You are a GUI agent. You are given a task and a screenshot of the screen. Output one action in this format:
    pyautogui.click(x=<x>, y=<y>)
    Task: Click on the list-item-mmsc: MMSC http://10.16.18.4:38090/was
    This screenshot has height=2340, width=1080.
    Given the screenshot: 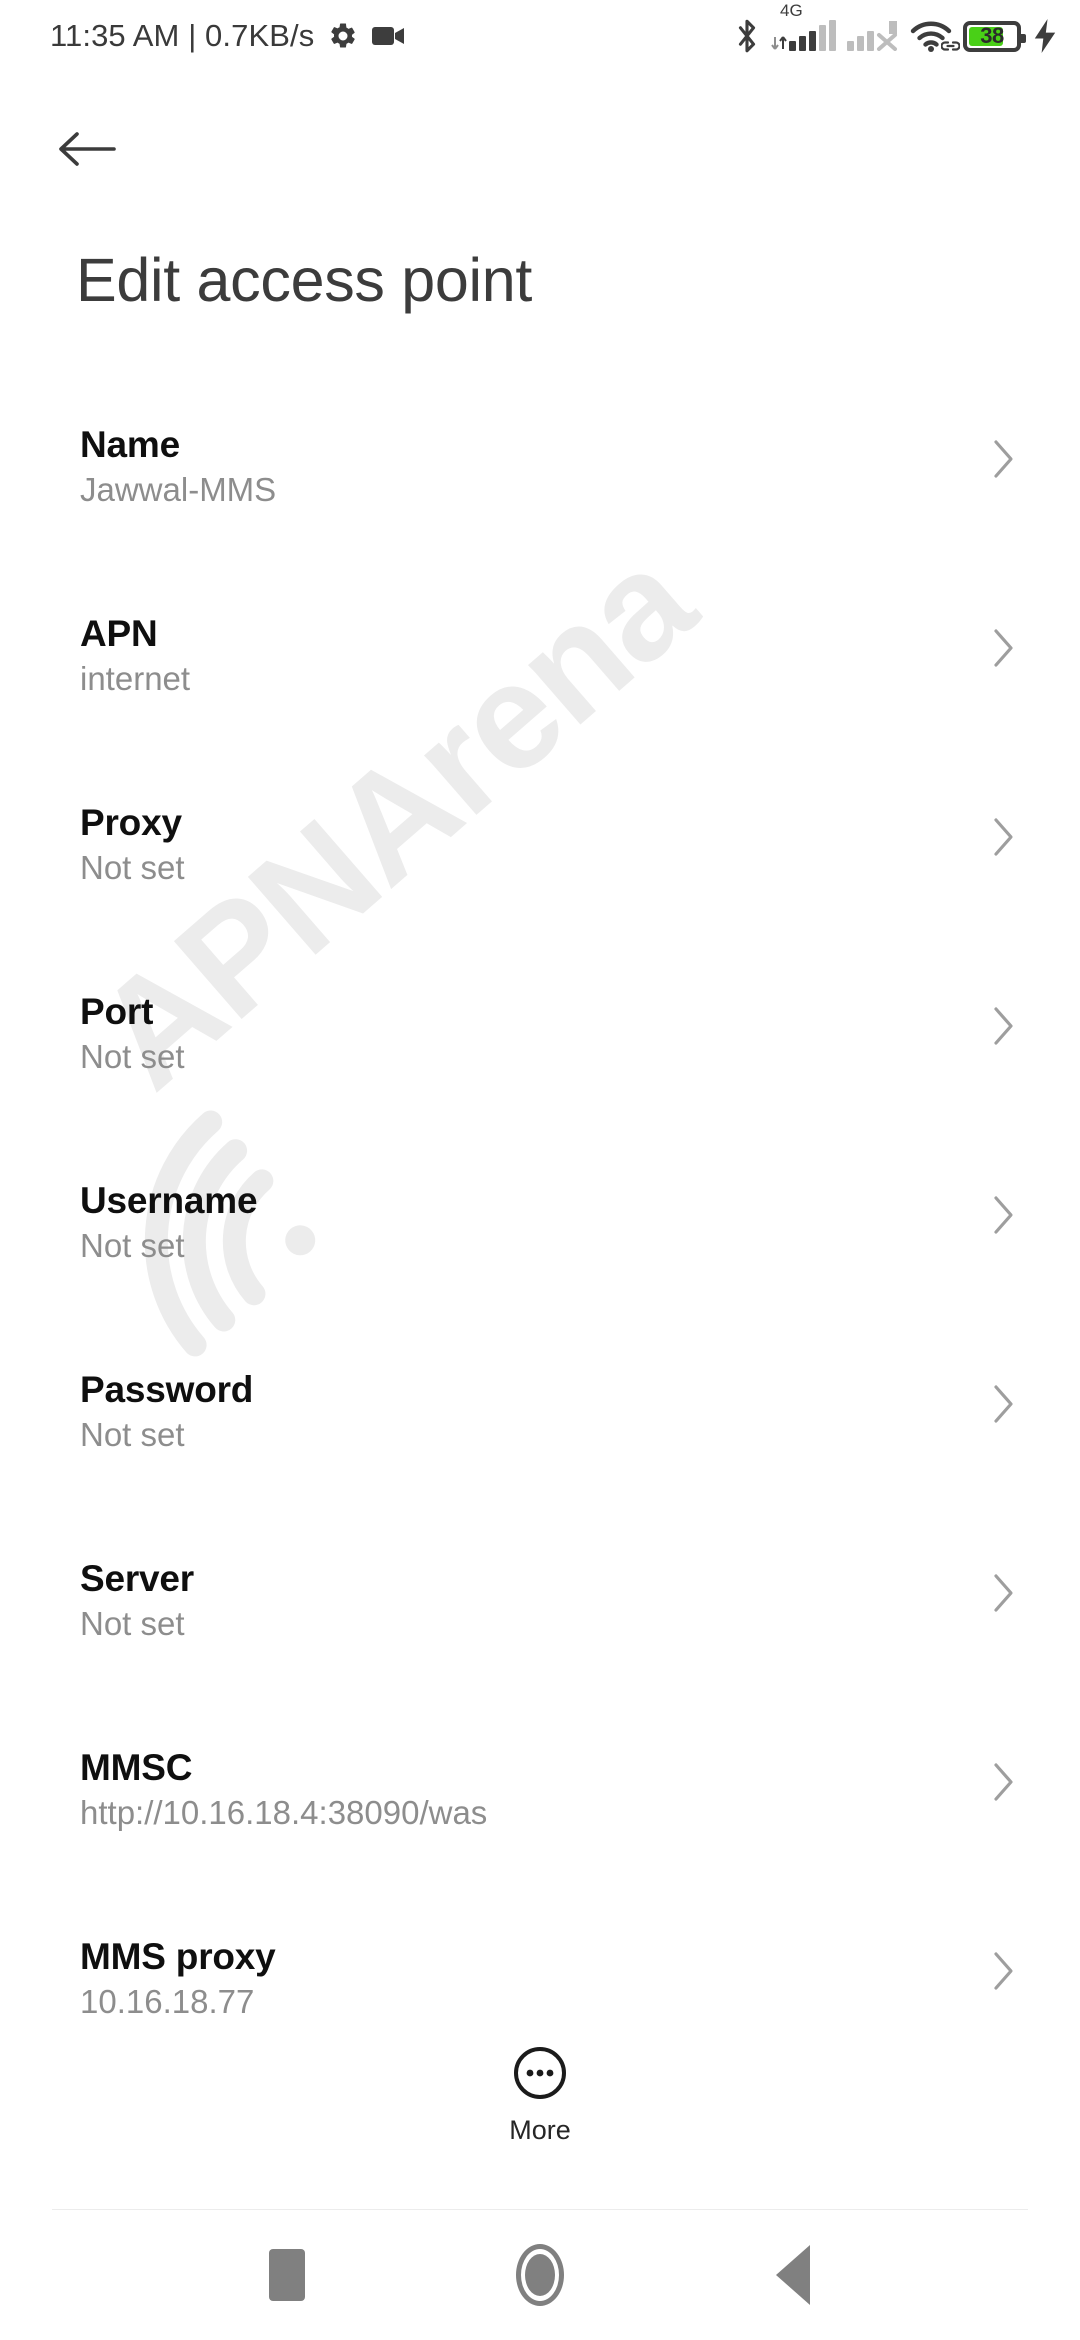 What is the action you would take?
    pyautogui.click(x=540, y=1817)
    